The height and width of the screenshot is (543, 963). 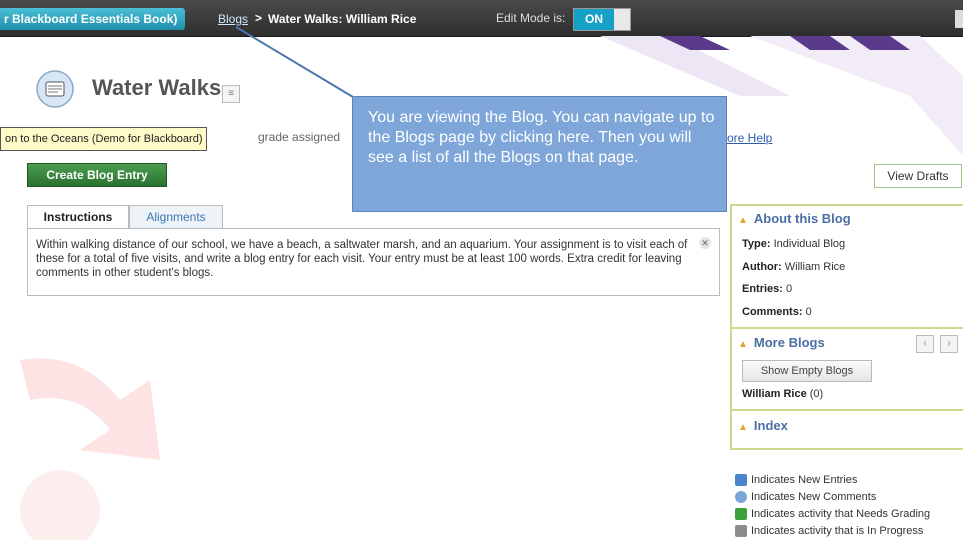 I want to click on edit-mode-value: ON, so click(x=594, y=19).